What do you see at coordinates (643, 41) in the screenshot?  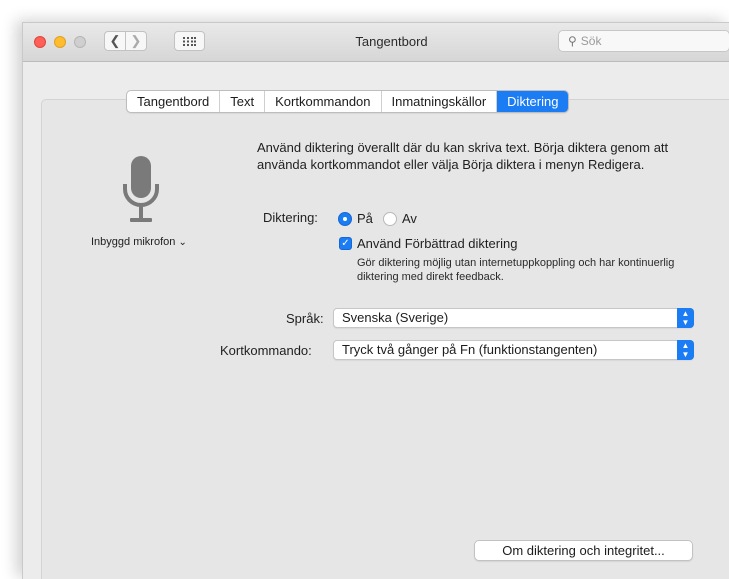 I see `search-field: ⚲ Sök` at bounding box center [643, 41].